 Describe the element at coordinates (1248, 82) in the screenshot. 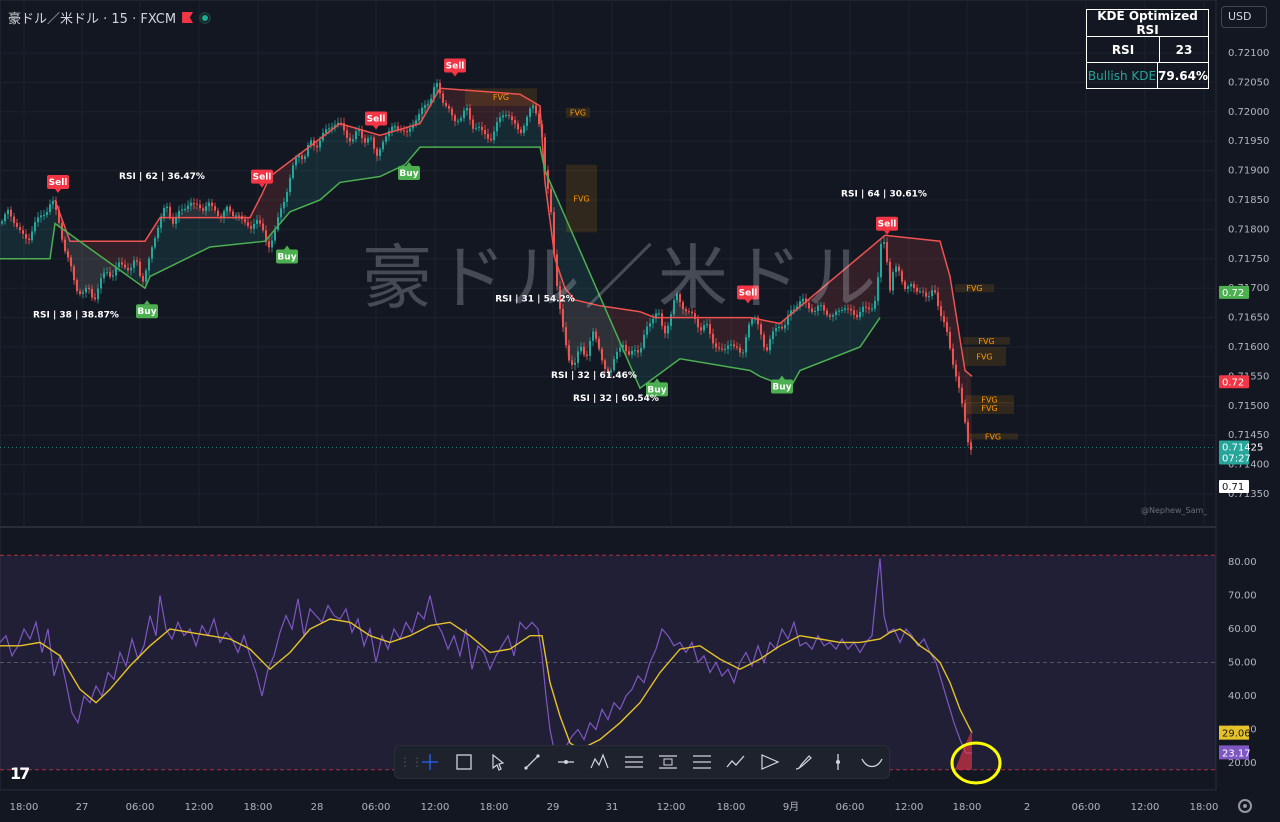

I see `price-tick-label: 0.72050` at that location.